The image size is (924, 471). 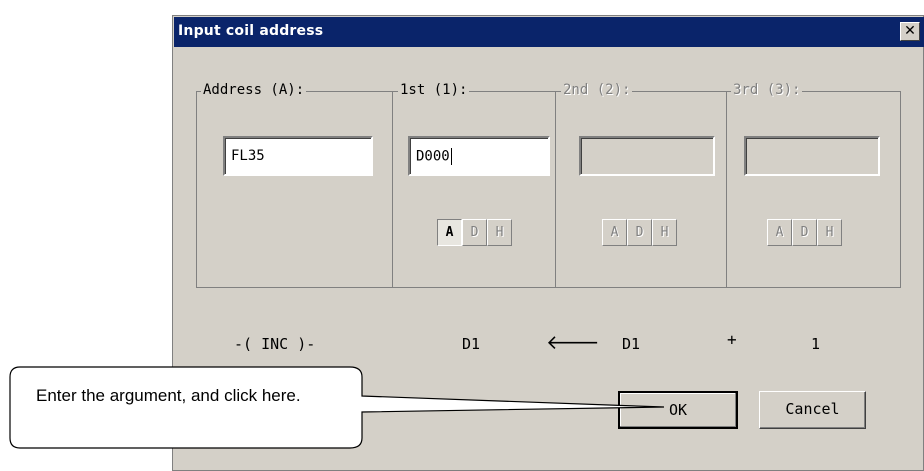 I want to click on callout-text: Enter the argument, and click here., so click(x=168, y=395).